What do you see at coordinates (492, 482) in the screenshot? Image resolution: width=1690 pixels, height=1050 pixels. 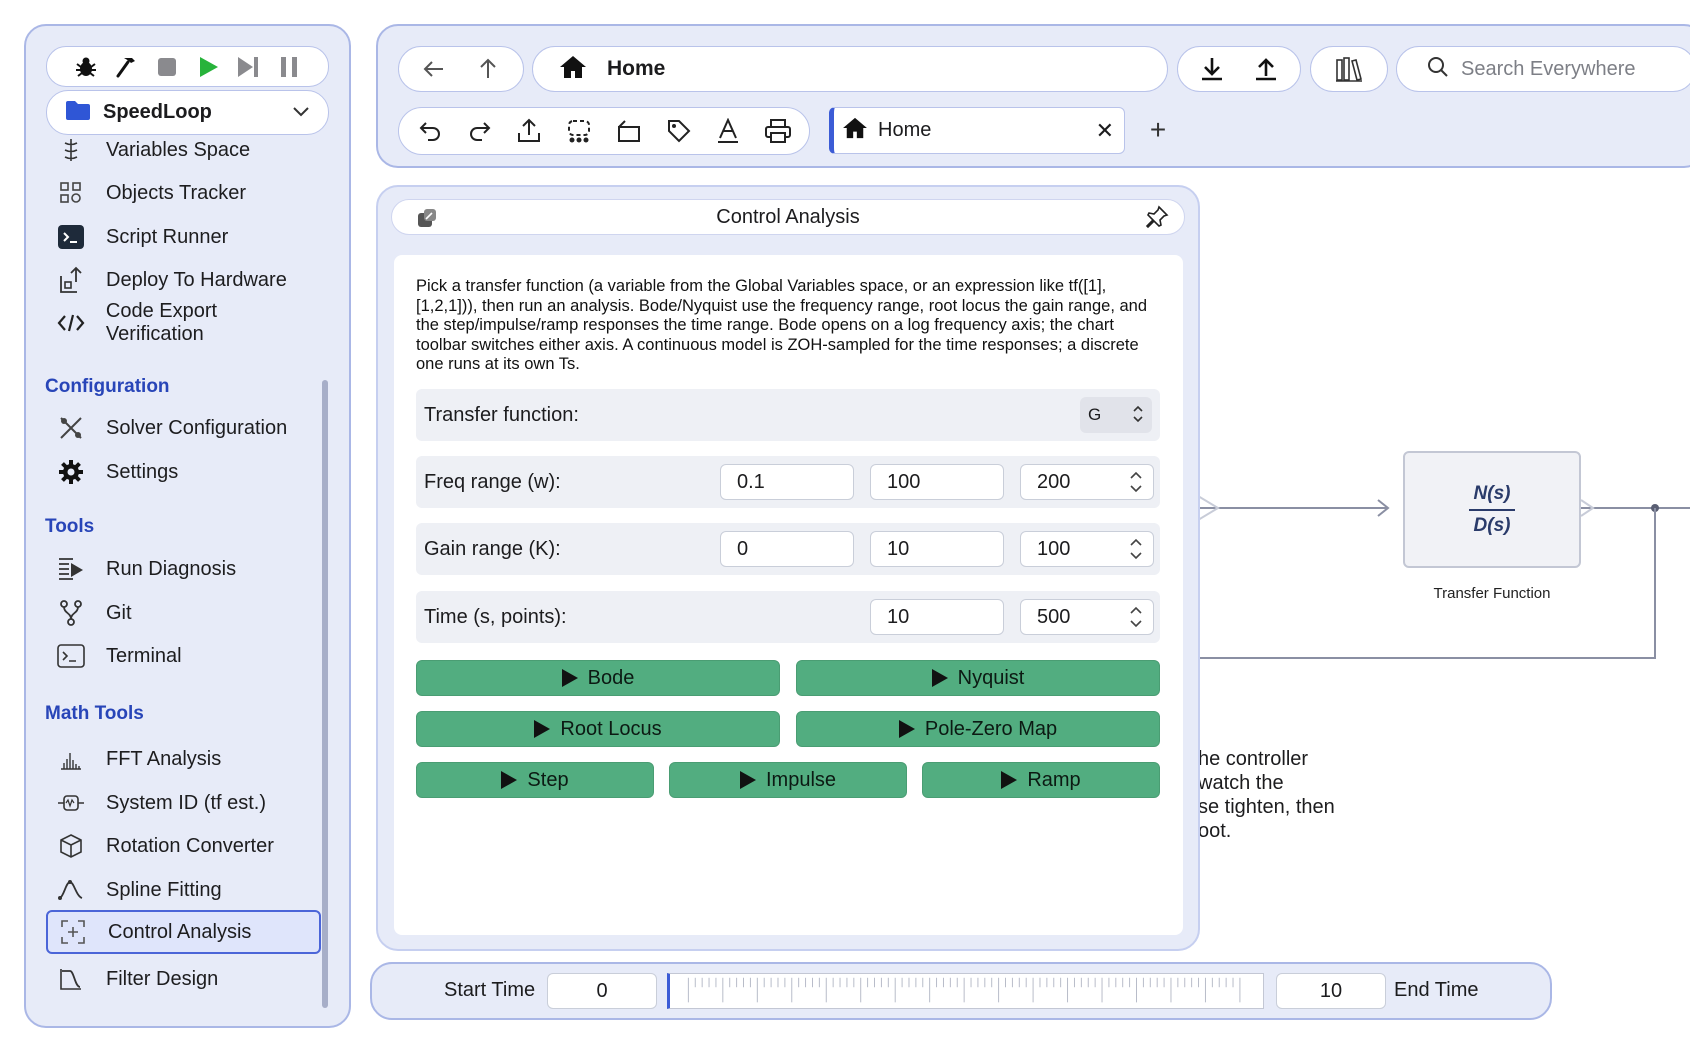 I see `freq-label: Freq range (w):` at bounding box center [492, 482].